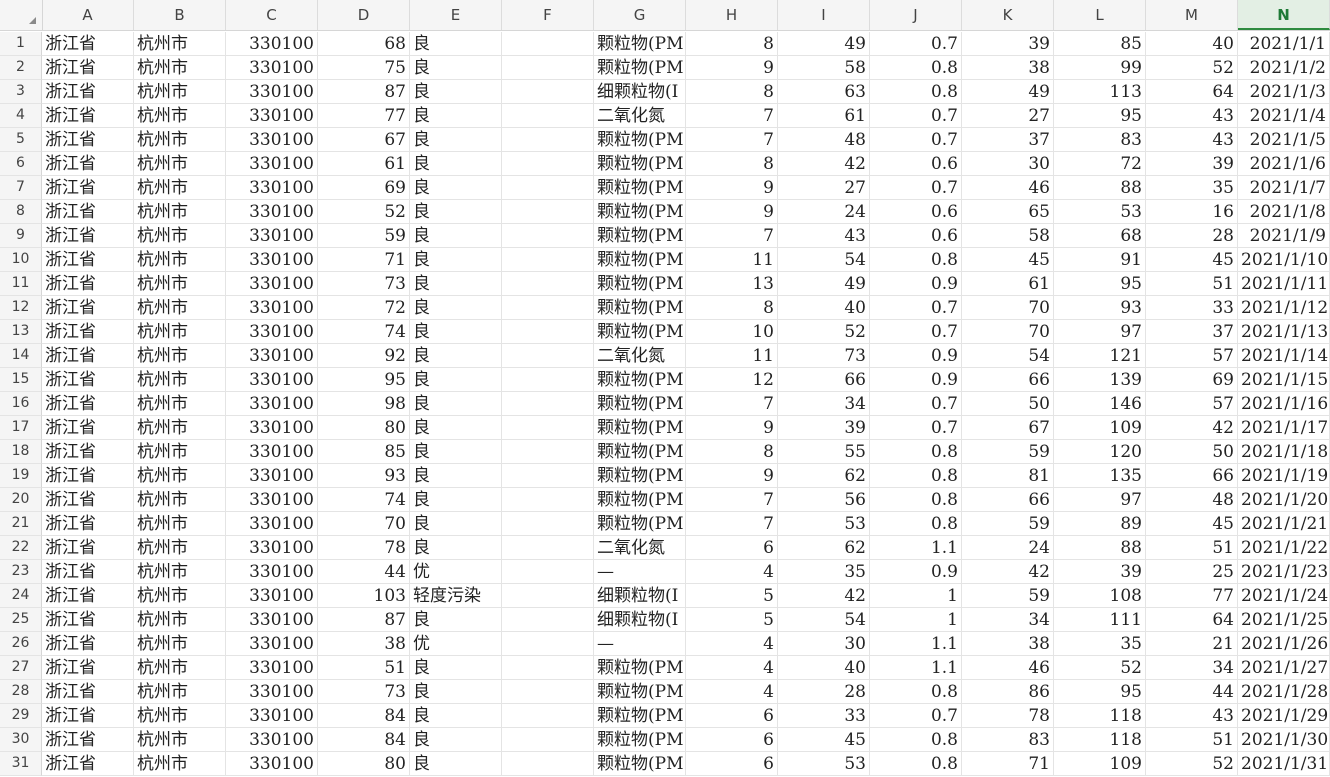 This screenshot has width=1330, height=777. Describe the element at coordinates (1008, 260) in the screenshot. I see `cell-k: 45` at that location.